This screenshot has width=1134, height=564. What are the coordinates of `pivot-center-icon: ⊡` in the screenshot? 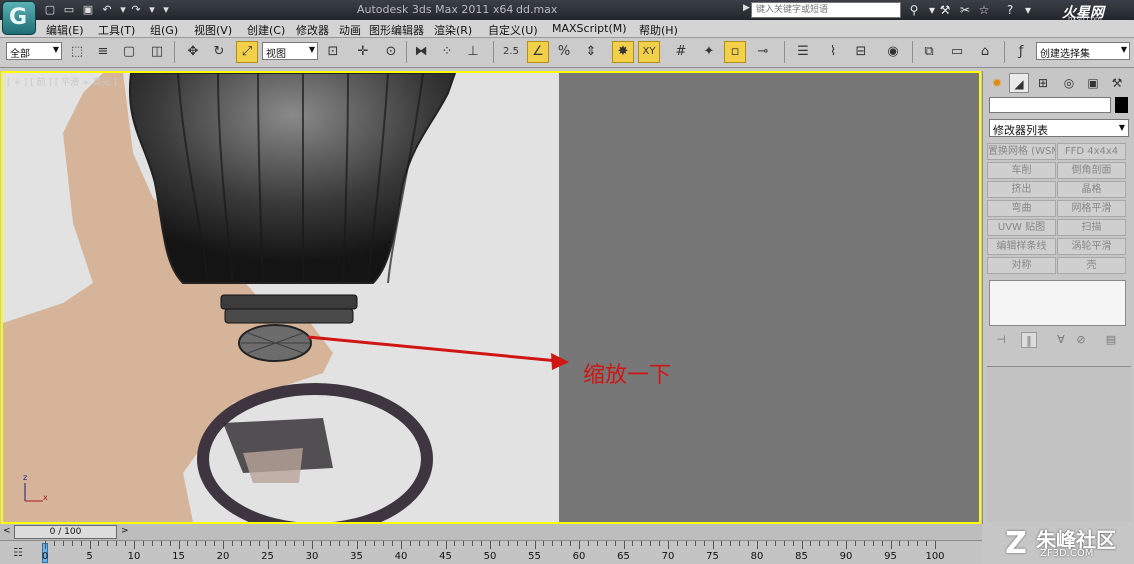 It's located at (333, 52).